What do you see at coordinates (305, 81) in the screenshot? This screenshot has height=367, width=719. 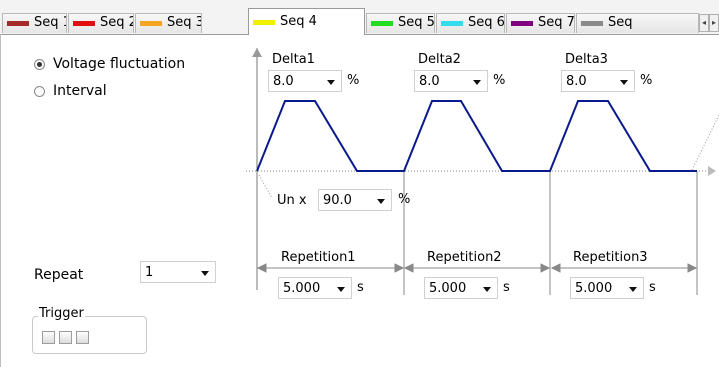 I see `delta1-combo: 8.0` at bounding box center [305, 81].